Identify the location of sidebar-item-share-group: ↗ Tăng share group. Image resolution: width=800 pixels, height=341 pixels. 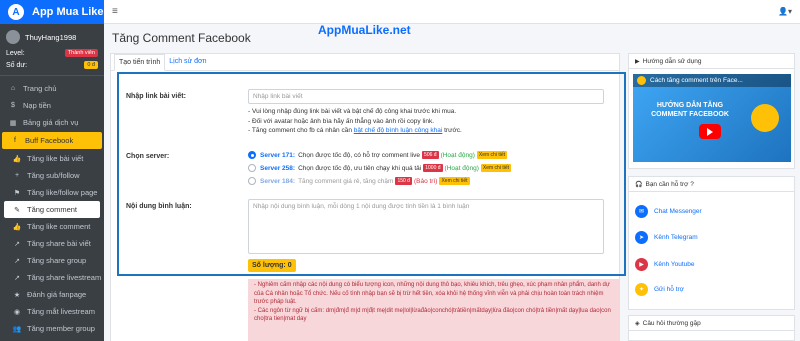
(52, 260).